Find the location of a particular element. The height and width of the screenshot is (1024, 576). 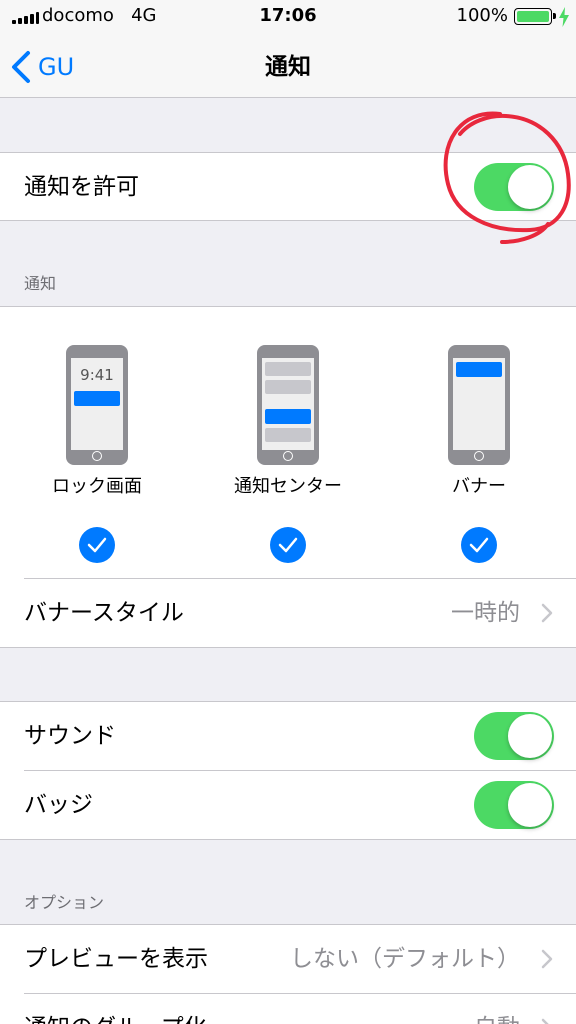

alert-style-notification-center: 通知センター is located at coordinates (288, 454).